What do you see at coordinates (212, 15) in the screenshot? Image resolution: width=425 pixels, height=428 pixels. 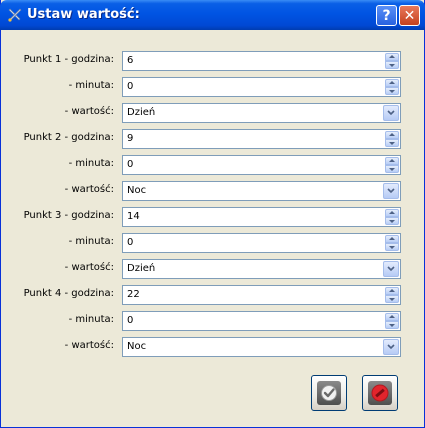 I see `title-bar: Ustaw wartość: ? ✕` at bounding box center [212, 15].